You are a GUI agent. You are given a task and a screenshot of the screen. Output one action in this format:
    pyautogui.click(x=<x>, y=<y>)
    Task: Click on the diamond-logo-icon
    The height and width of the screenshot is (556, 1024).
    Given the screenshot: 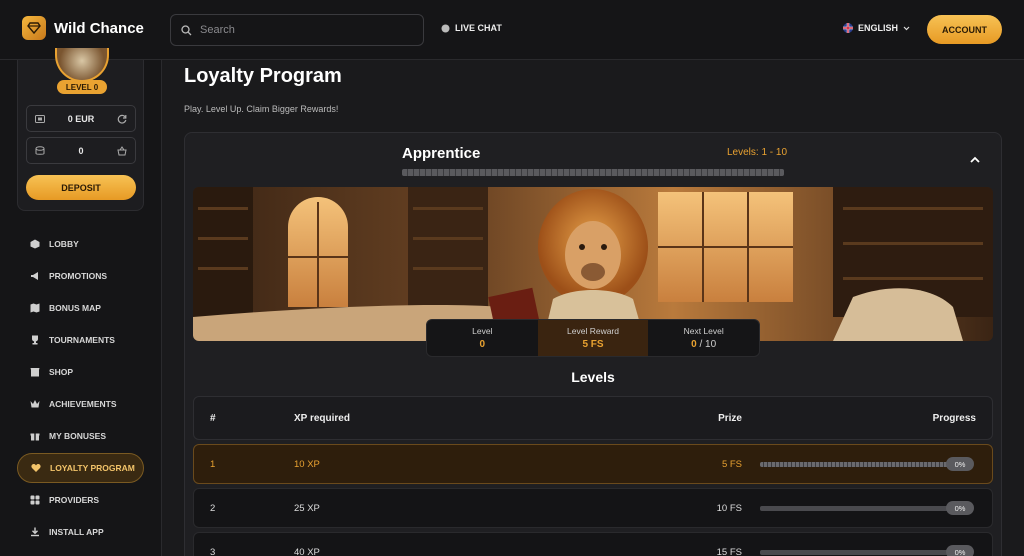 What is the action you would take?
    pyautogui.click(x=34, y=28)
    